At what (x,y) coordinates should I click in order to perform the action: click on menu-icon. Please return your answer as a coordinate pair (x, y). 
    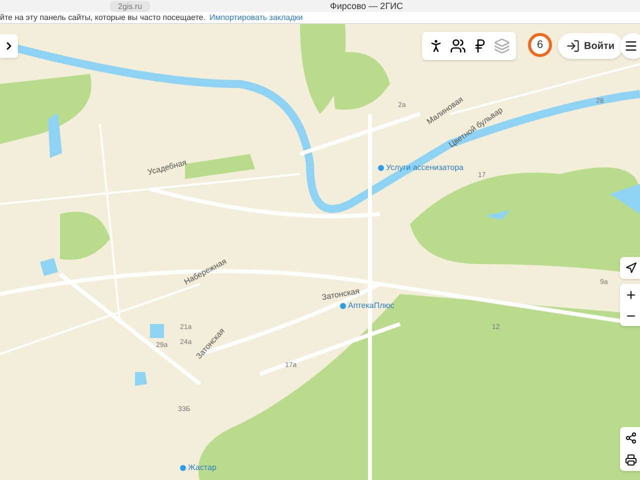
    Looking at the image, I should click on (631, 46).